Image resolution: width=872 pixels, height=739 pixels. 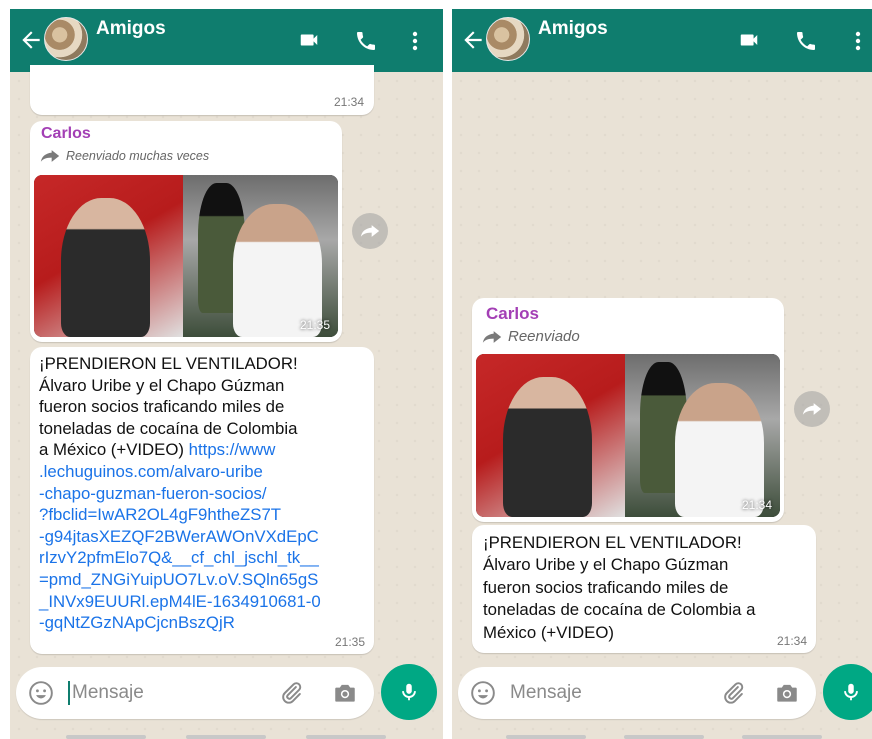 I want to click on message-link: =pmd_ZNGiYuipUO7Lv.oV.SQln65gS, so click(x=178, y=579).